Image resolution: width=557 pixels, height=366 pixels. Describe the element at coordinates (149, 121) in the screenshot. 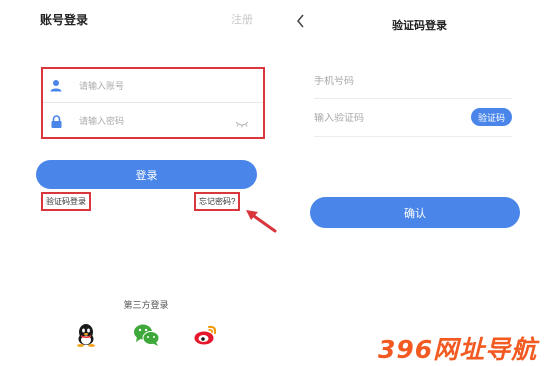

I see `password-input` at that location.